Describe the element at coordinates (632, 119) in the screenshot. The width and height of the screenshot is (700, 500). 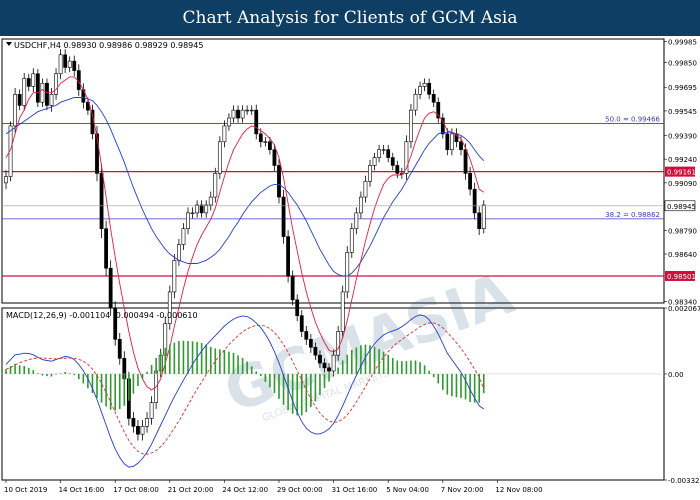
I see `fib-level-label: 50.0 = 0.99466` at that location.